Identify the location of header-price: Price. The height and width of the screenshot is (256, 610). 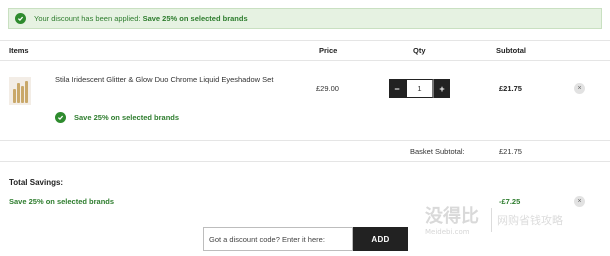
(328, 50).